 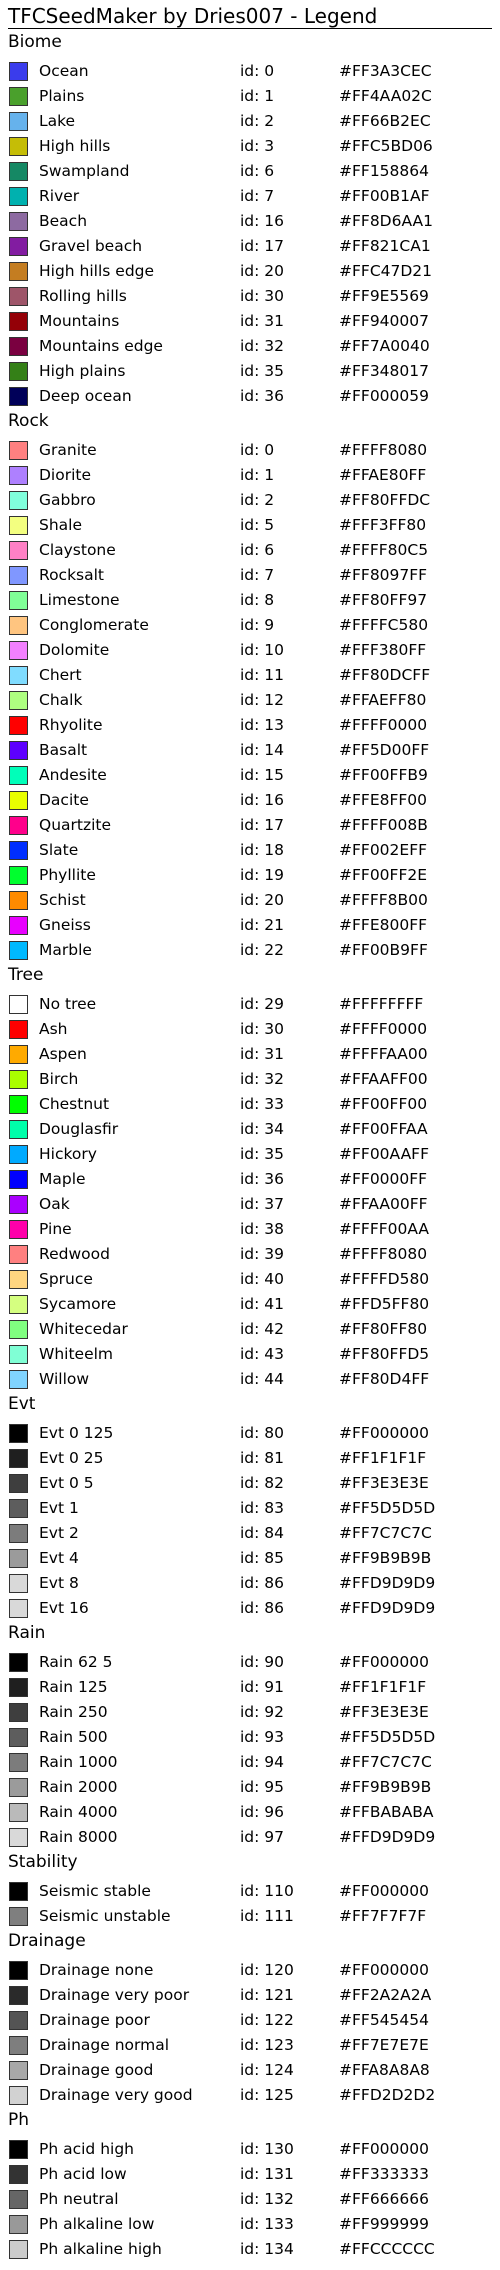 What do you see at coordinates (91, 246) in the screenshot?
I see `entry-name: Gravel beach` at bounding box center [91, 246].